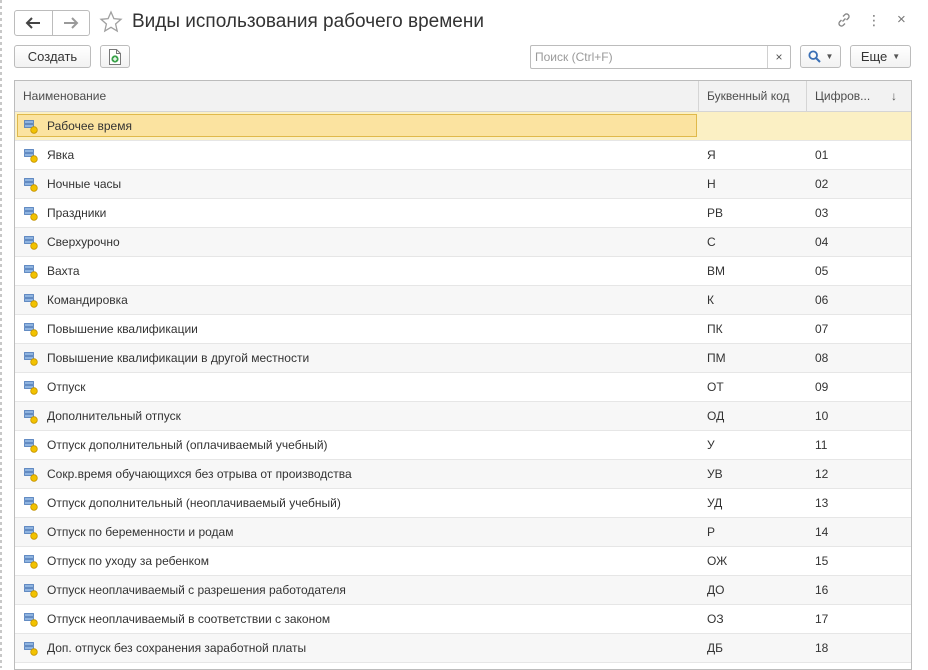 Image resolution: width=928 pixels, height=670 pixels. I want to click on more-actions-button: Еще ▼, so click(880, 56).